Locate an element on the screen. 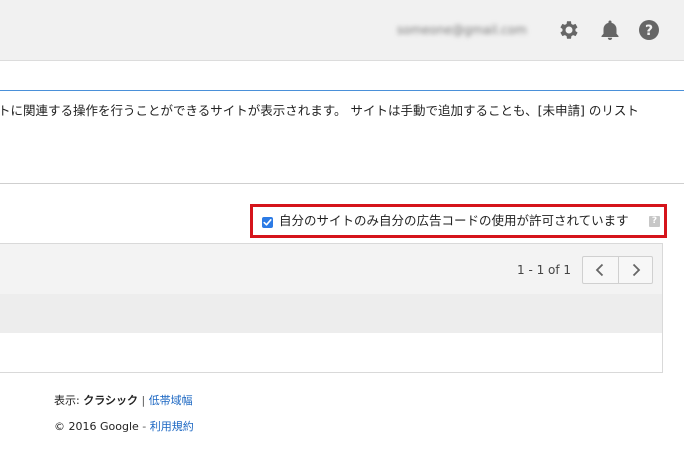 The image size is (684, 456). section-divider is located at coordinates (342, 183).